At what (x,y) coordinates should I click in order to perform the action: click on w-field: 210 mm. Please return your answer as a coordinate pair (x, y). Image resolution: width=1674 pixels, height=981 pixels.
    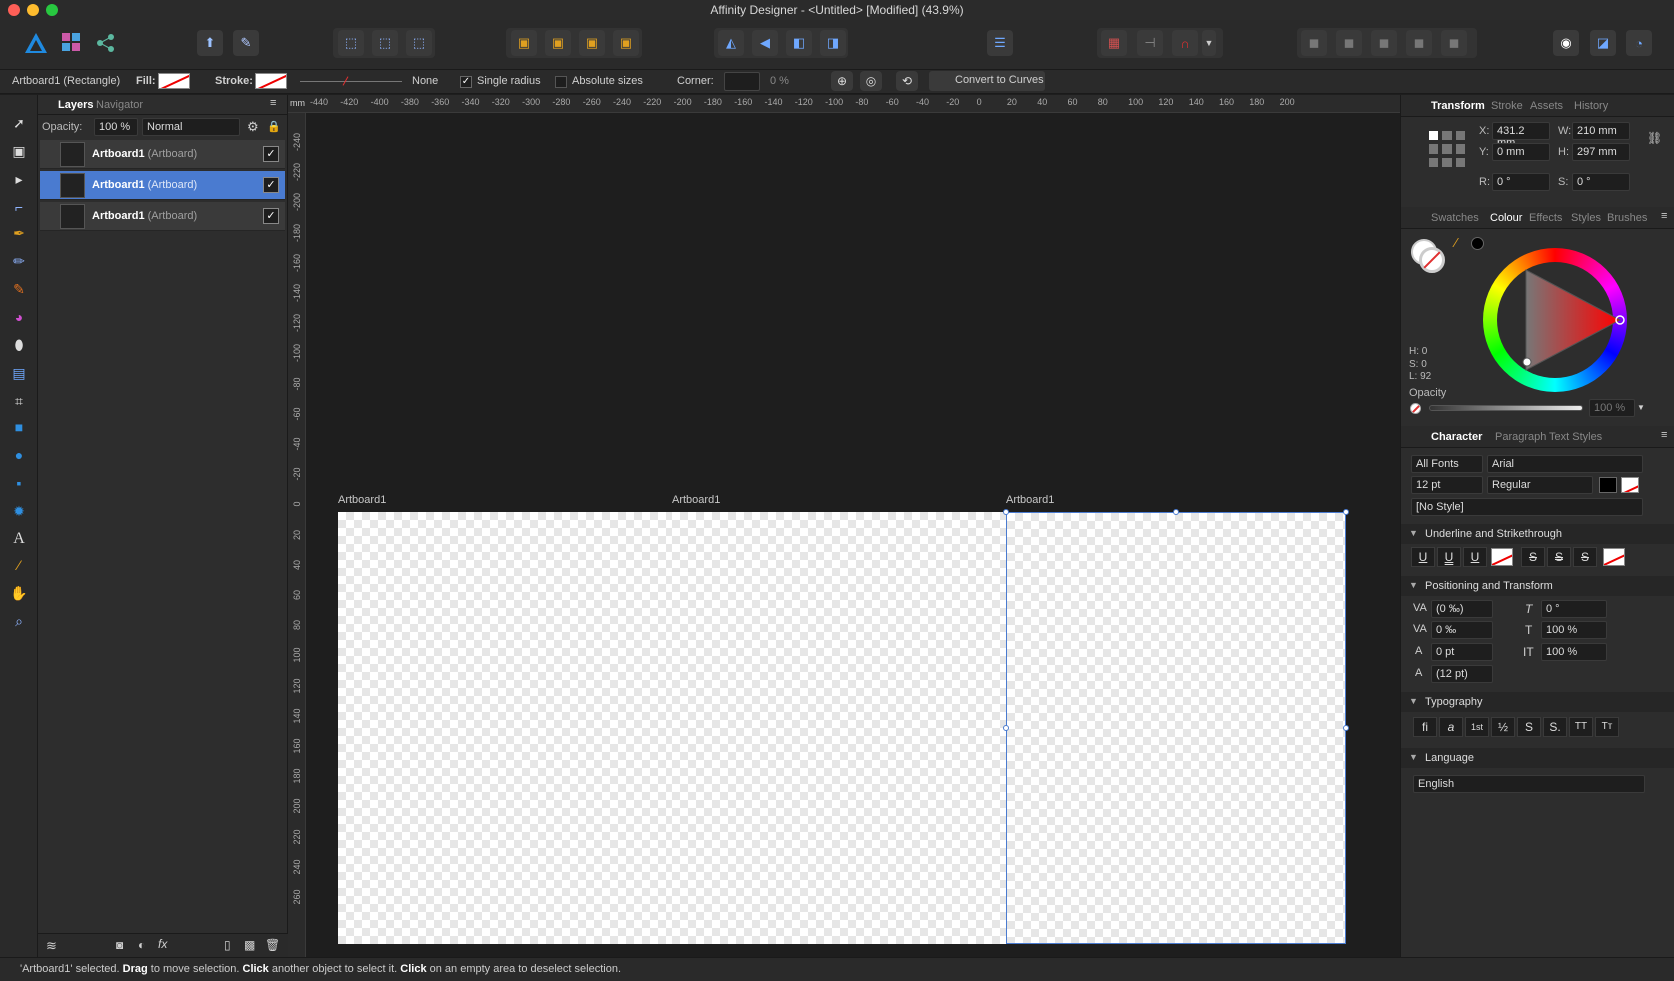
    Looking at the image, I should click on (1601, 131).